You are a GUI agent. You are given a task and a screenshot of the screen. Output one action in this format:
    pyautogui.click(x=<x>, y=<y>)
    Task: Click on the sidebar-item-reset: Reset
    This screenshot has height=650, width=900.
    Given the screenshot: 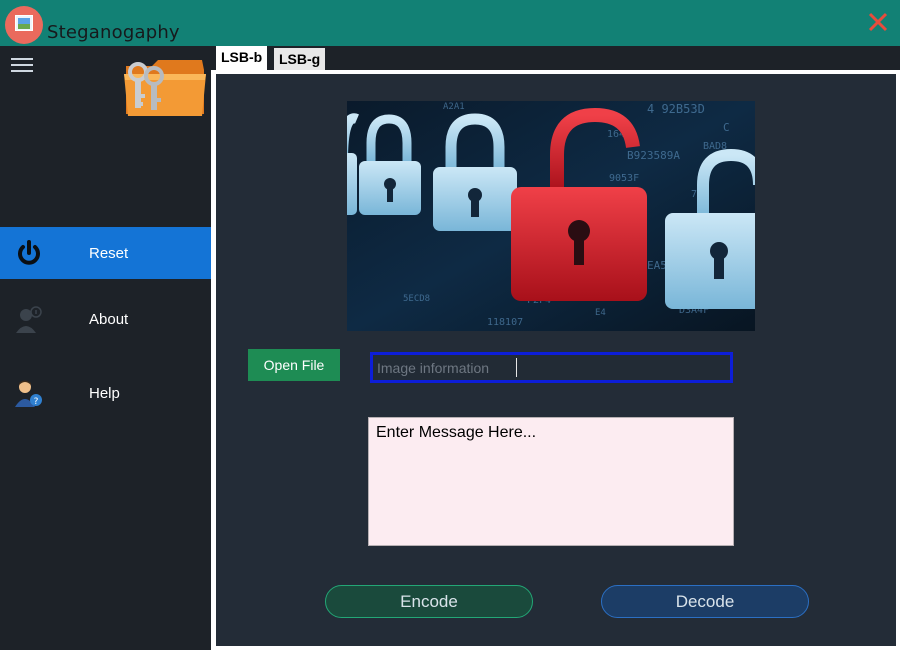 What is the action you would take?
    pyautogui.click(x=105, y=253)
    